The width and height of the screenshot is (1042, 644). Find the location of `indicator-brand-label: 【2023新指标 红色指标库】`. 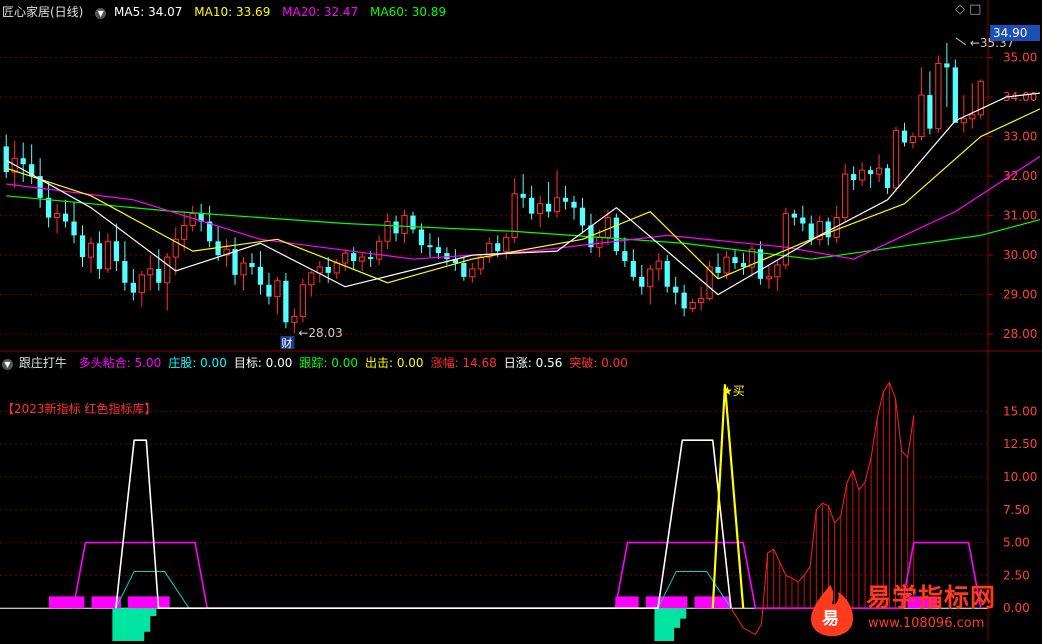

indicator-brand-label: 【2023新指标 红色指标库】 is located at coordinates (79, 409).